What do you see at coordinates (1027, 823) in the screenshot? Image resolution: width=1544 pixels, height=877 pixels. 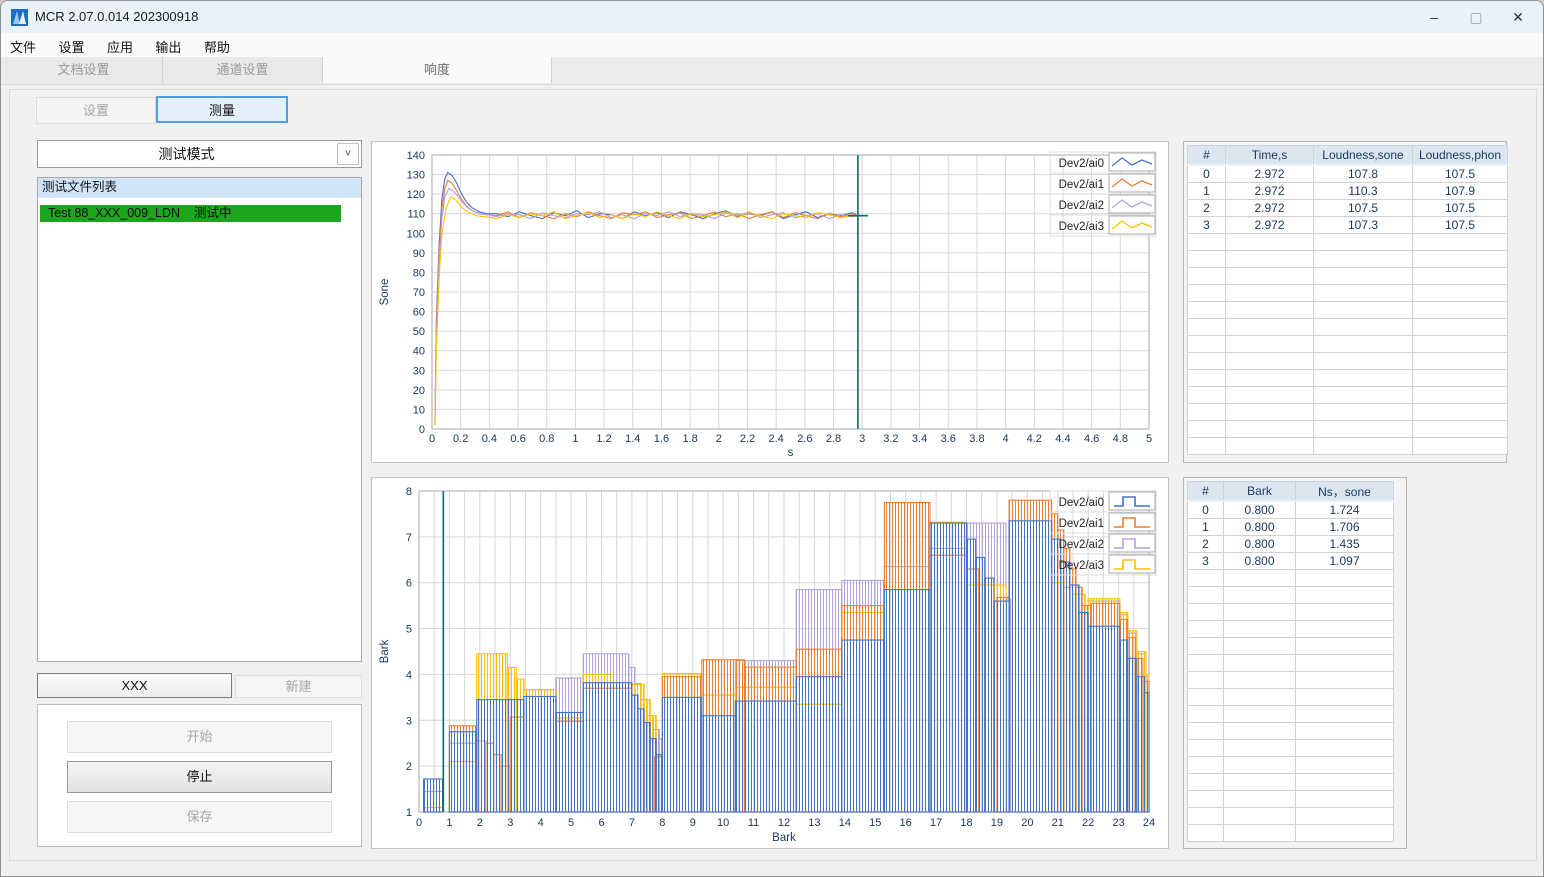 I see `svg-text: 20` at bounding box center [1027, 823].